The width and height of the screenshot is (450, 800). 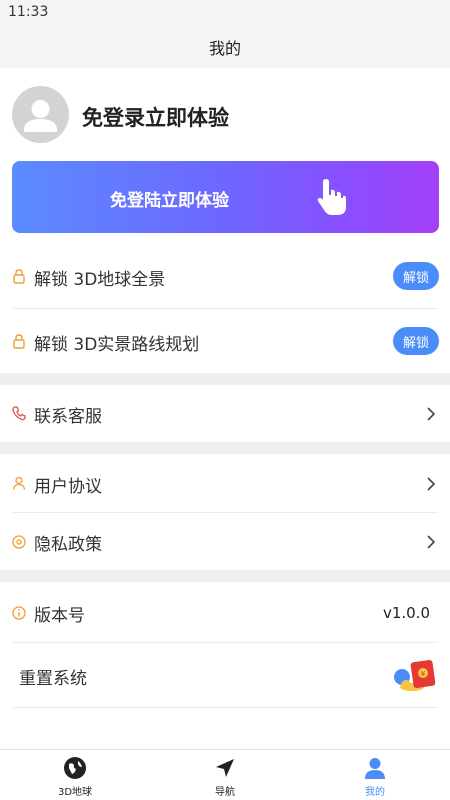 What do you see at coordinates (416, 675) in the screenshot?
I see `red-envelope-icon: ¥` at bounding box center [416, 675].